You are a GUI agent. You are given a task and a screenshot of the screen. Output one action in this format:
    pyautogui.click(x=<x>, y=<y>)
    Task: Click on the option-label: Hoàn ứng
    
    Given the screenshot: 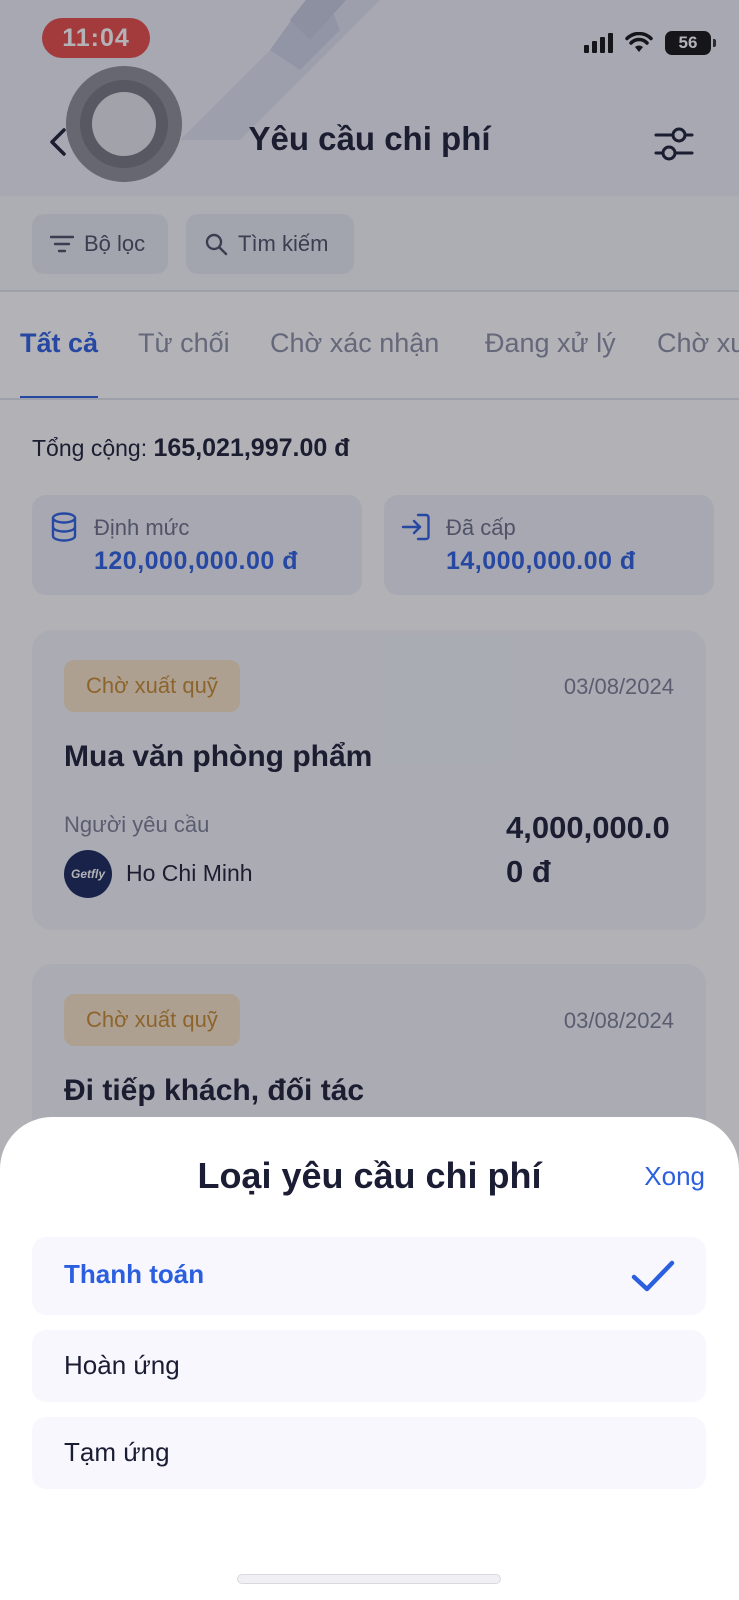 What is the action you would take?
    pyautogui.click(x=122, y=1365)
    